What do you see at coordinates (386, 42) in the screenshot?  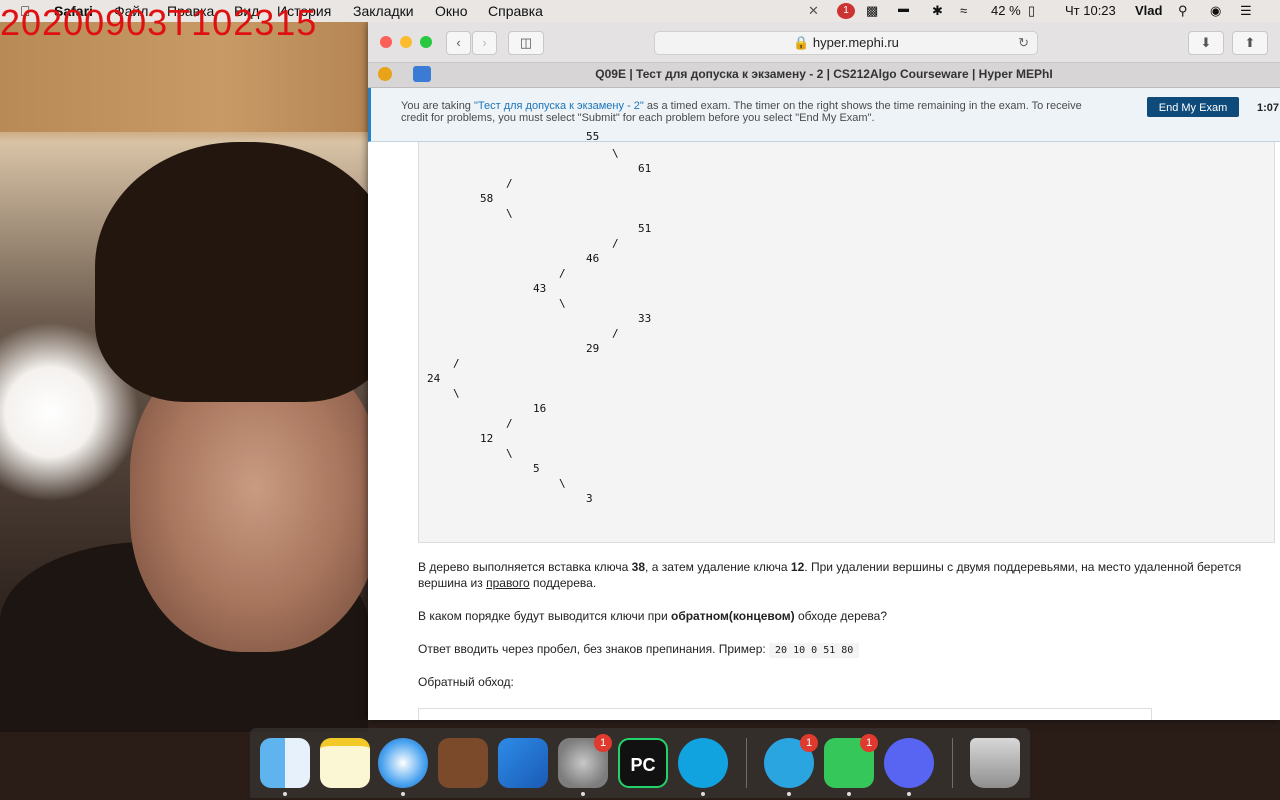 I see `close-window-button` at bounding box center [386, 42].